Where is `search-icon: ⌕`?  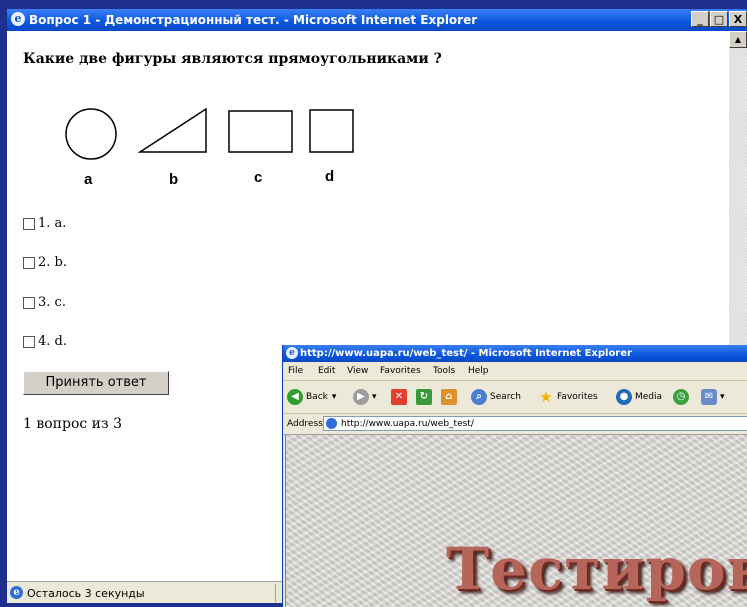 search-icon: ⌕ is located at coordinates (479, 397).